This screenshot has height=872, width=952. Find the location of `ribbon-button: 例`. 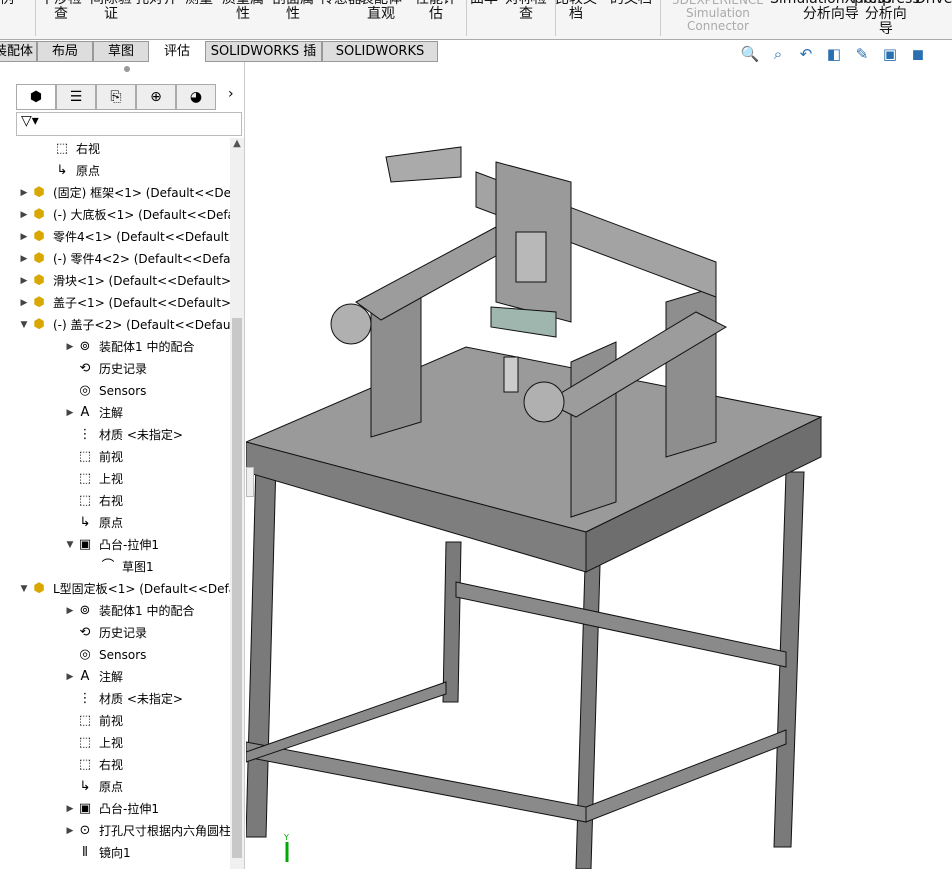

ribbon-button: 例 is located at coordinates (7, 3).